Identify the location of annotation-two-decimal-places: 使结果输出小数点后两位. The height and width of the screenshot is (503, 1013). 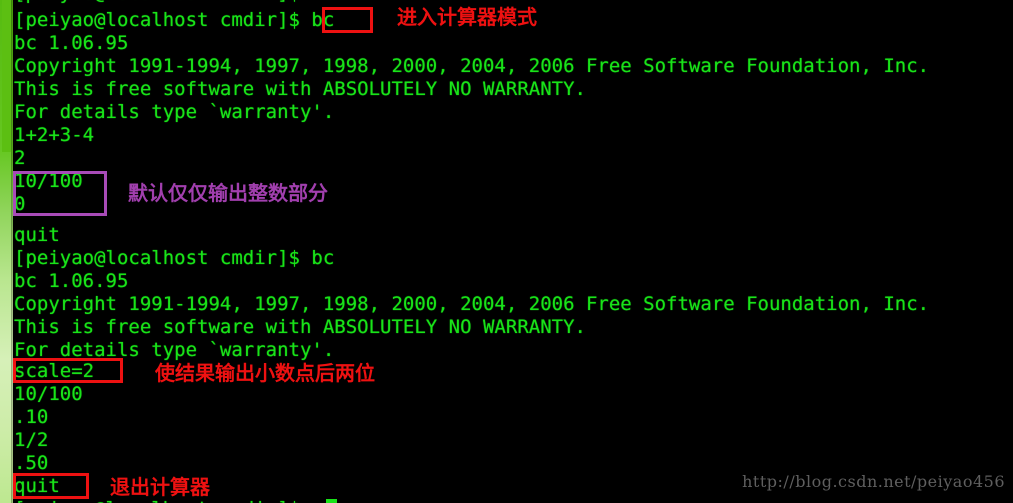
(265, 373).